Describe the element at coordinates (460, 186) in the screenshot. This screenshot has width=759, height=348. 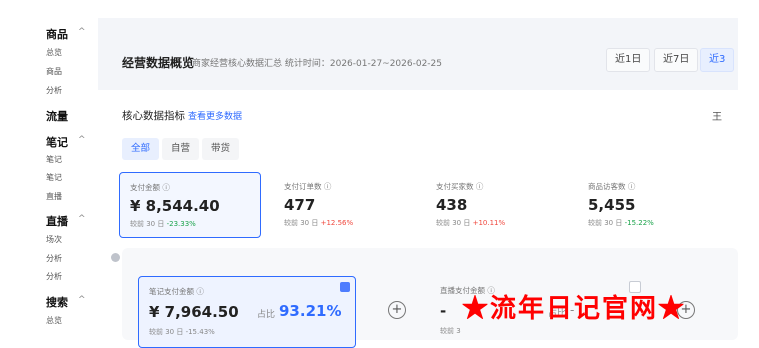
I see `metric-label: 支付买家数 ⓘ` at that location.